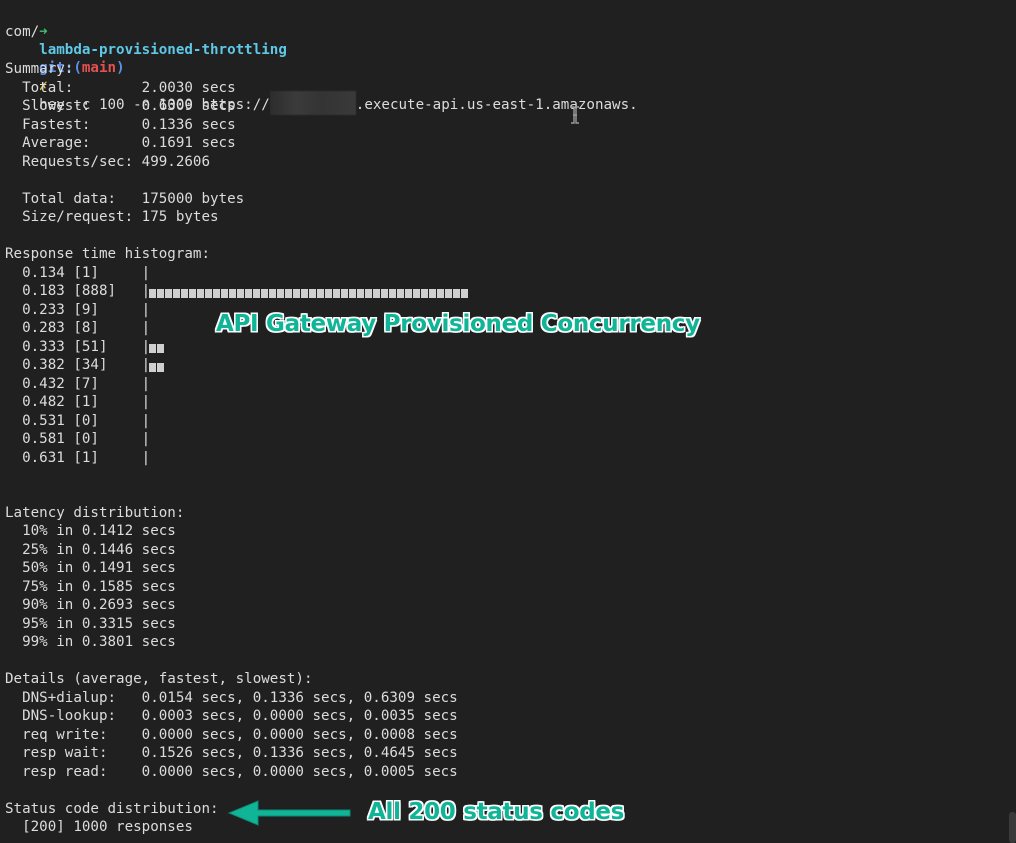 The width and height of the screenshot is (1016, 843). What do you see at coordinates (78, 402) in the screenshot?
I see `histogram-row: 0.482 [1] |` at bounding box center [78, 402].